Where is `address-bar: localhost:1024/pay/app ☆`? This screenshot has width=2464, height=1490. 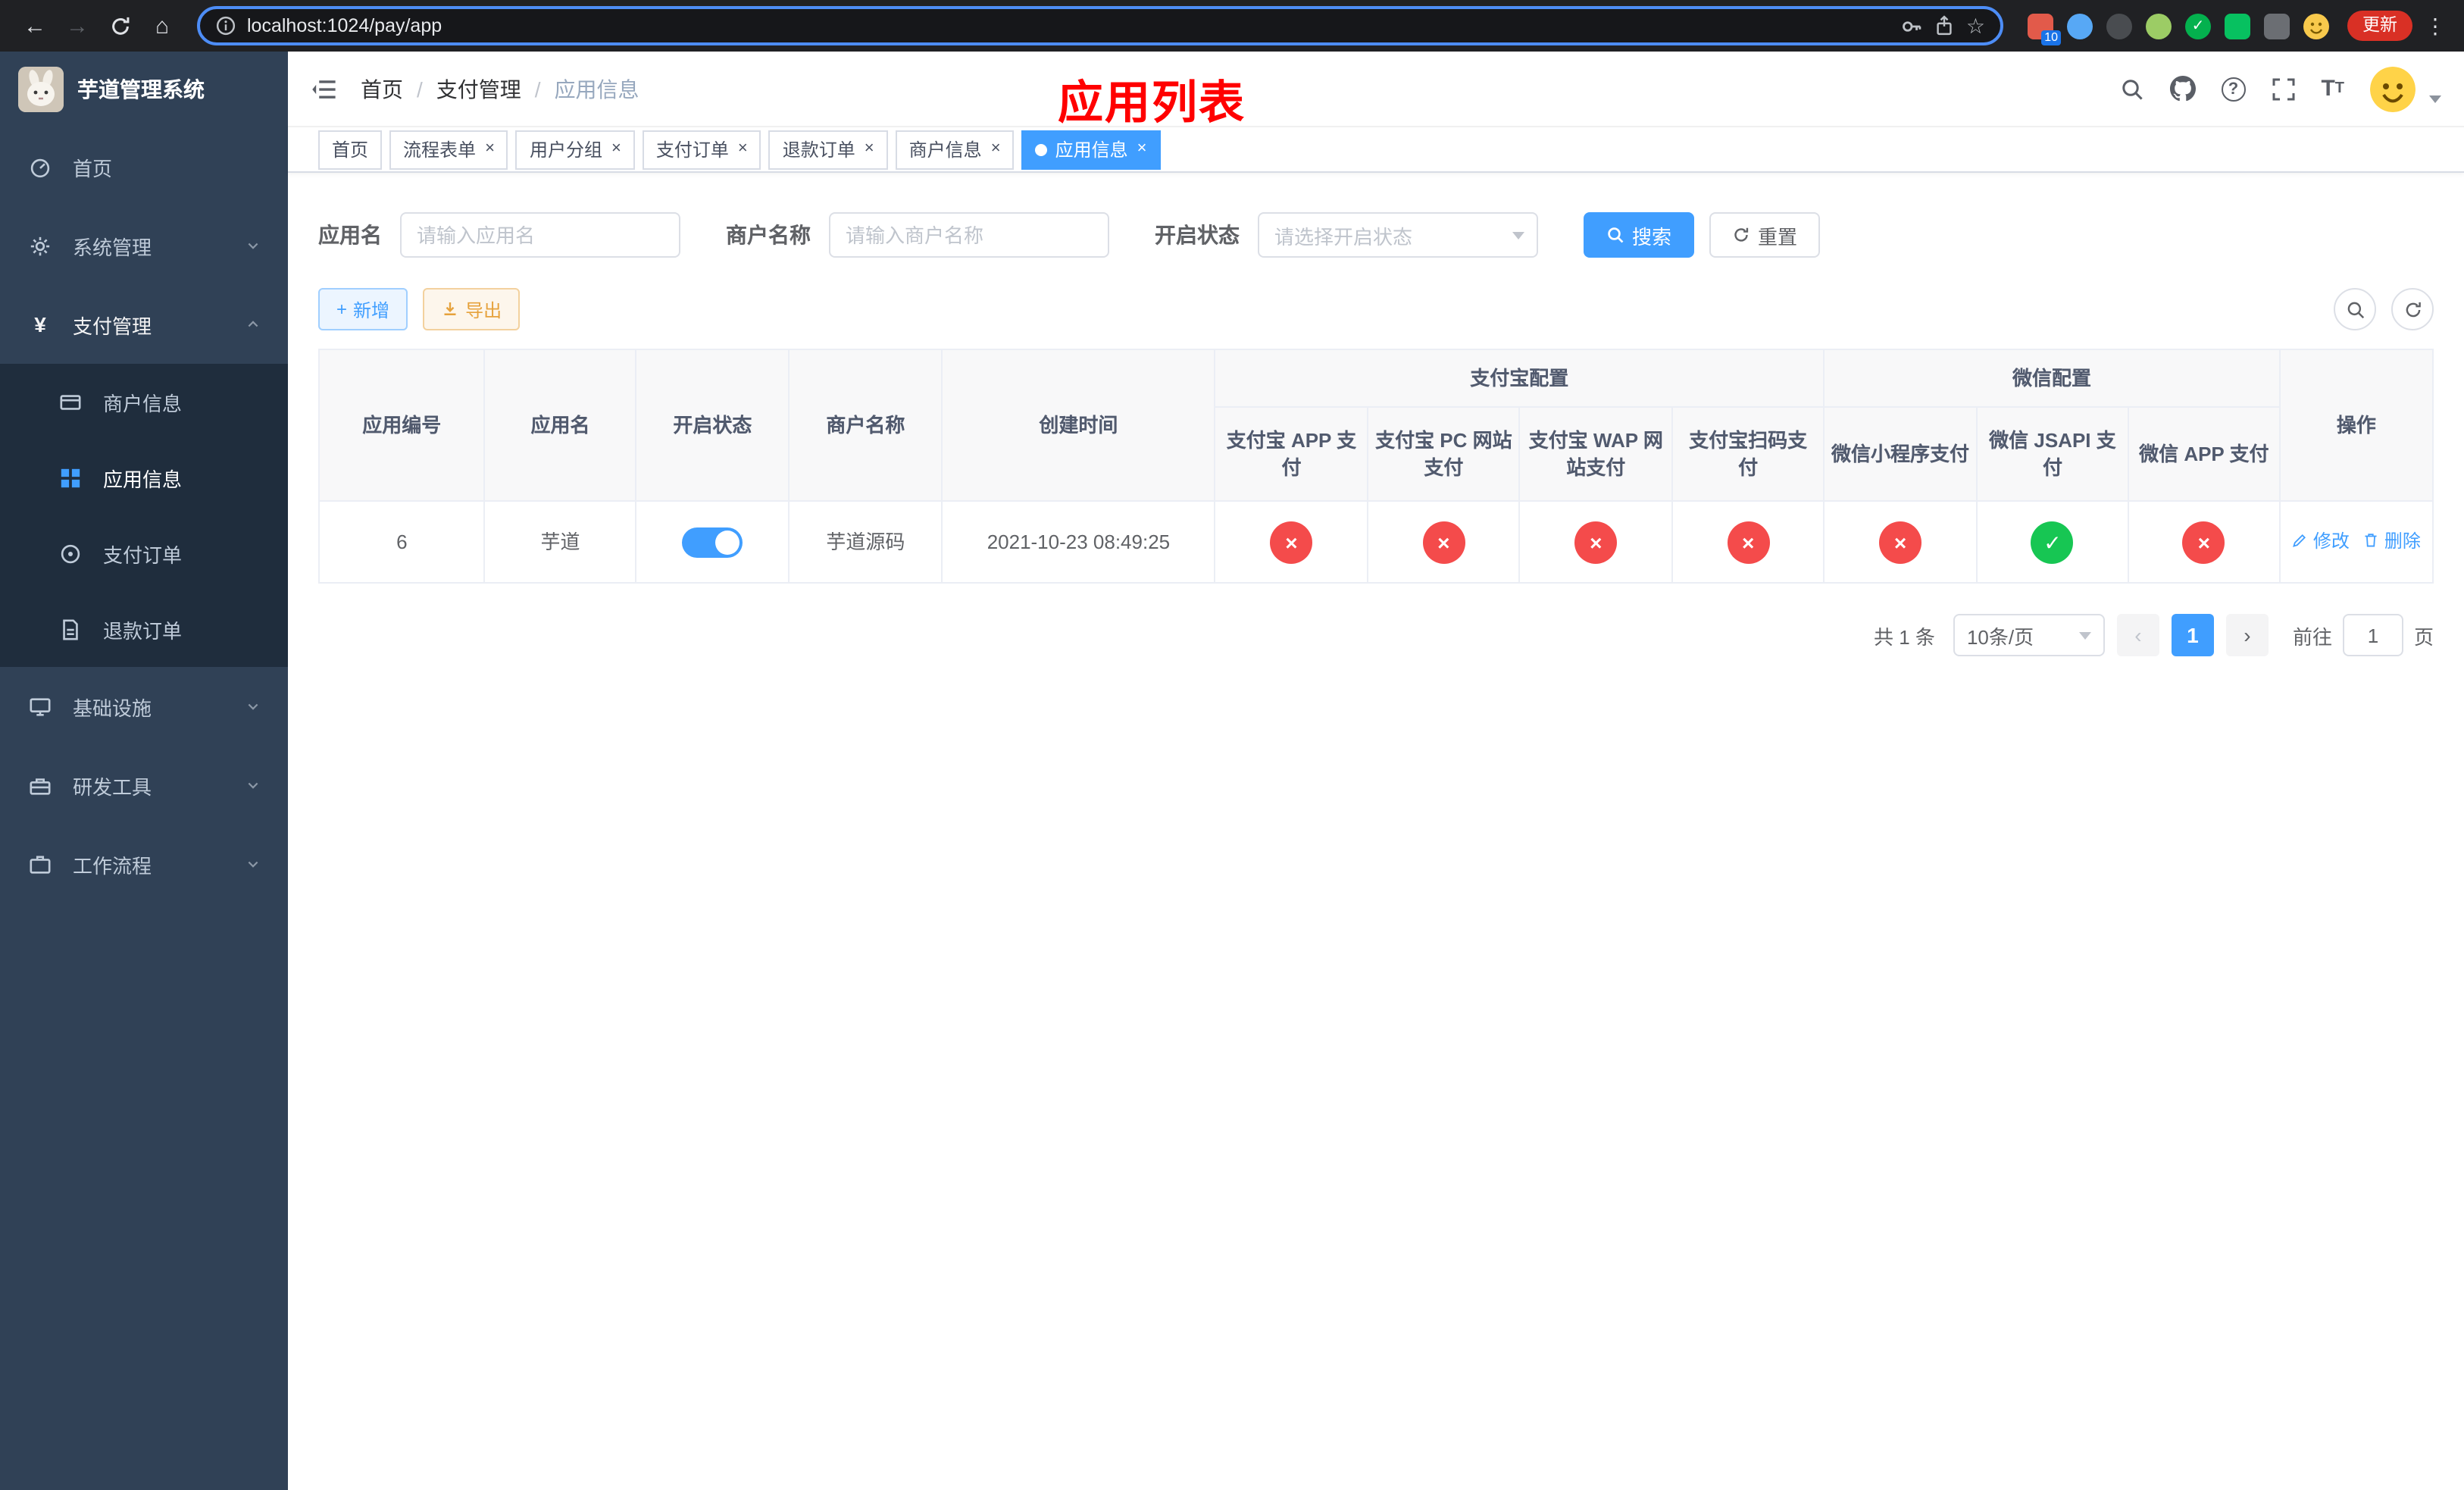 address-bar: localhost:1024/pay/app ☆ is located at coordinates (1100, 26).